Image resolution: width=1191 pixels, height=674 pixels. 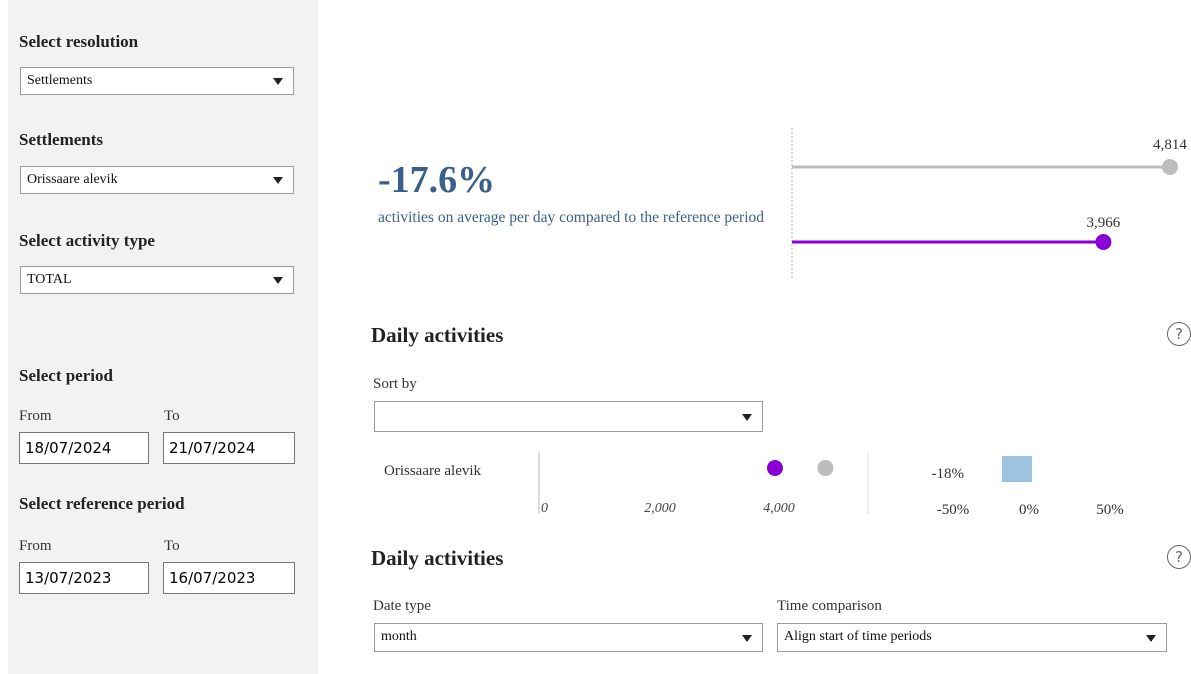 I want to click on settlements-label: Settlements, so click(x=61, y=139).